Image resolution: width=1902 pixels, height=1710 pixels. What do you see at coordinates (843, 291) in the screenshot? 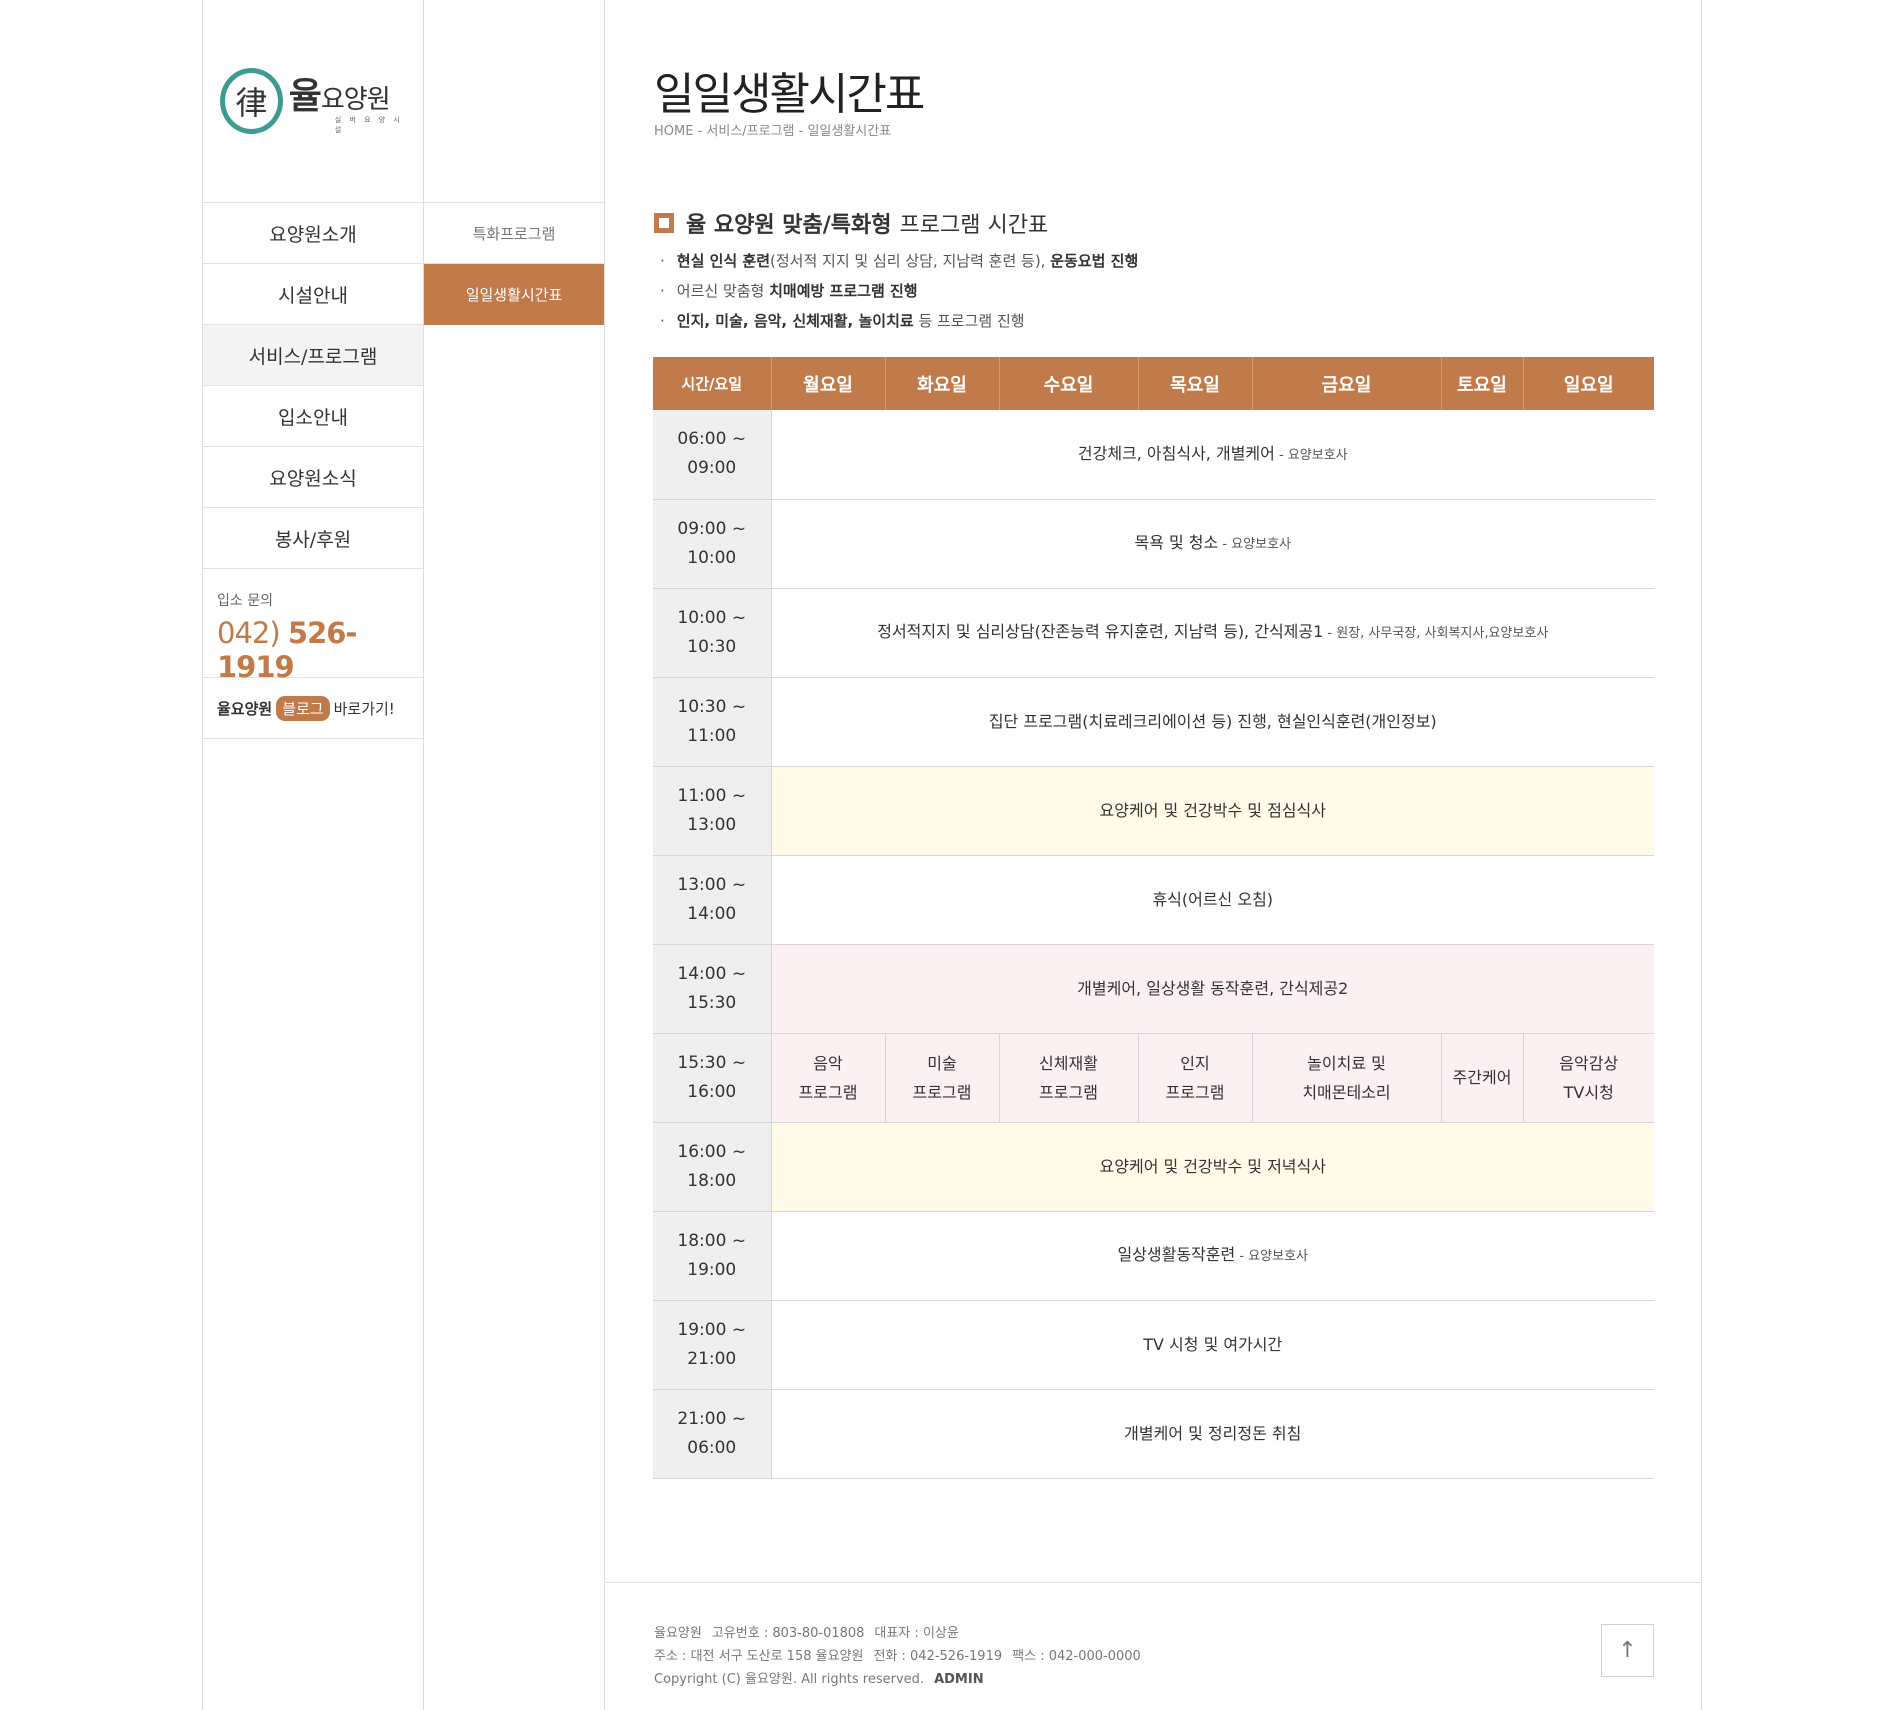
I see `bullet-bold: 치매예방 프로그램 진행` at bounding box center [843, 291].